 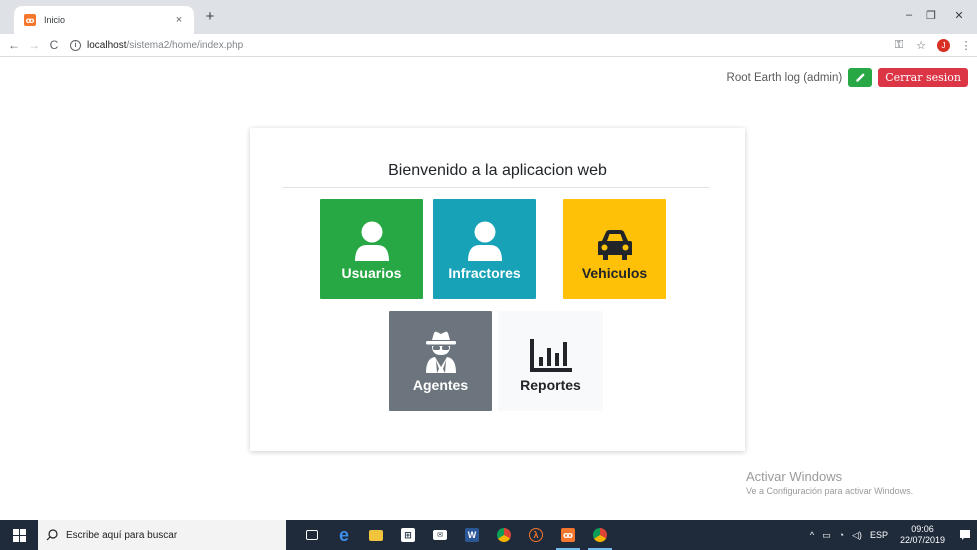 I want to click on clock: 09:06 22/07/2019, so click(x=922, y=535).